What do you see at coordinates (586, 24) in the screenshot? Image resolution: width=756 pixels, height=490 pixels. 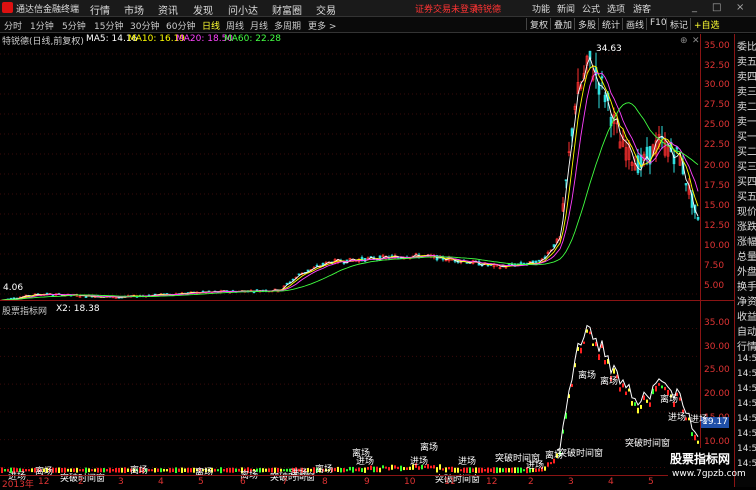 I see `toolbar-multistock-button: 多股` at bounding box center [586, 24].